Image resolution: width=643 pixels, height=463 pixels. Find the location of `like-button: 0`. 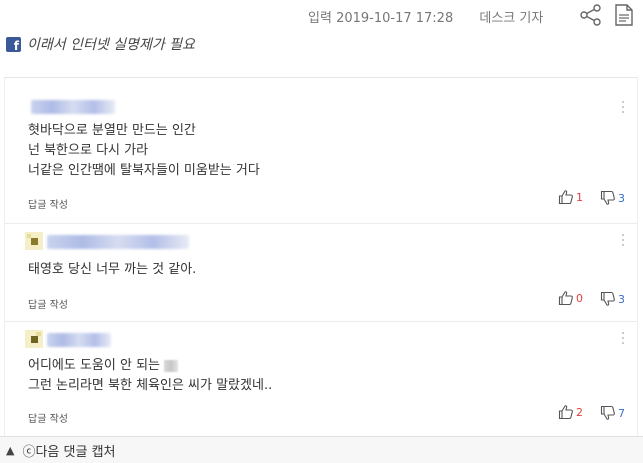

like-button: 0 is located at coordinates (570, 298).